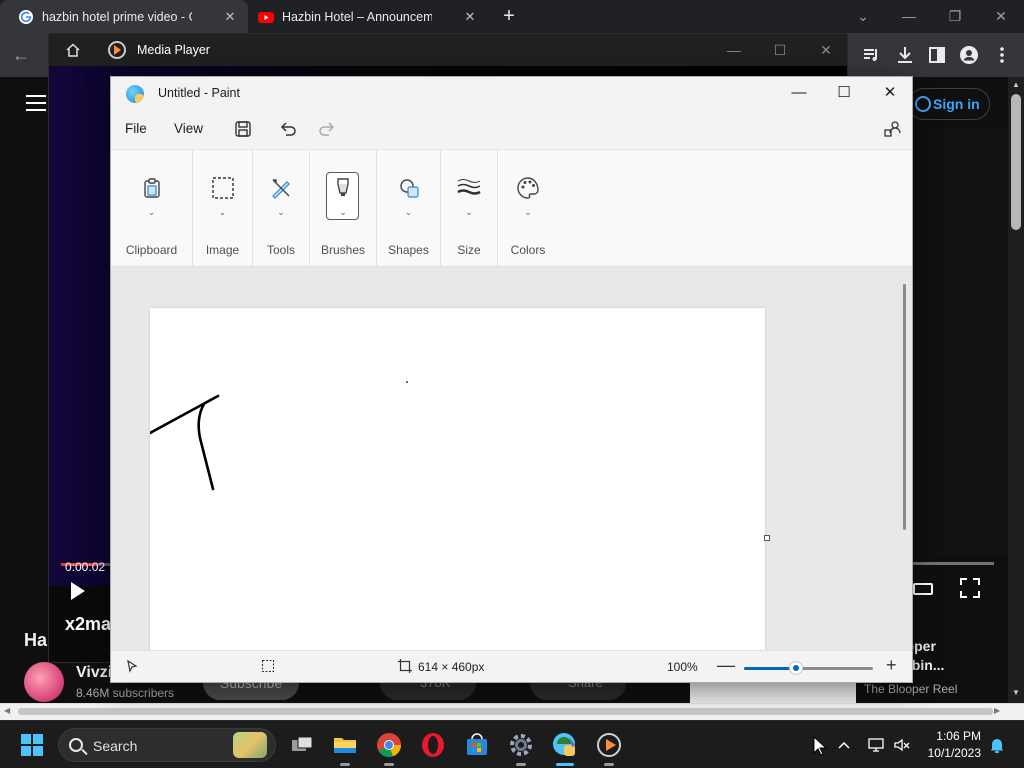 Image resolution: width=1024 pixels, height=768 pixels. Describe the element at coordinates (115, 746) in the screenshot. I see `search-placeholder: Search` at that location.